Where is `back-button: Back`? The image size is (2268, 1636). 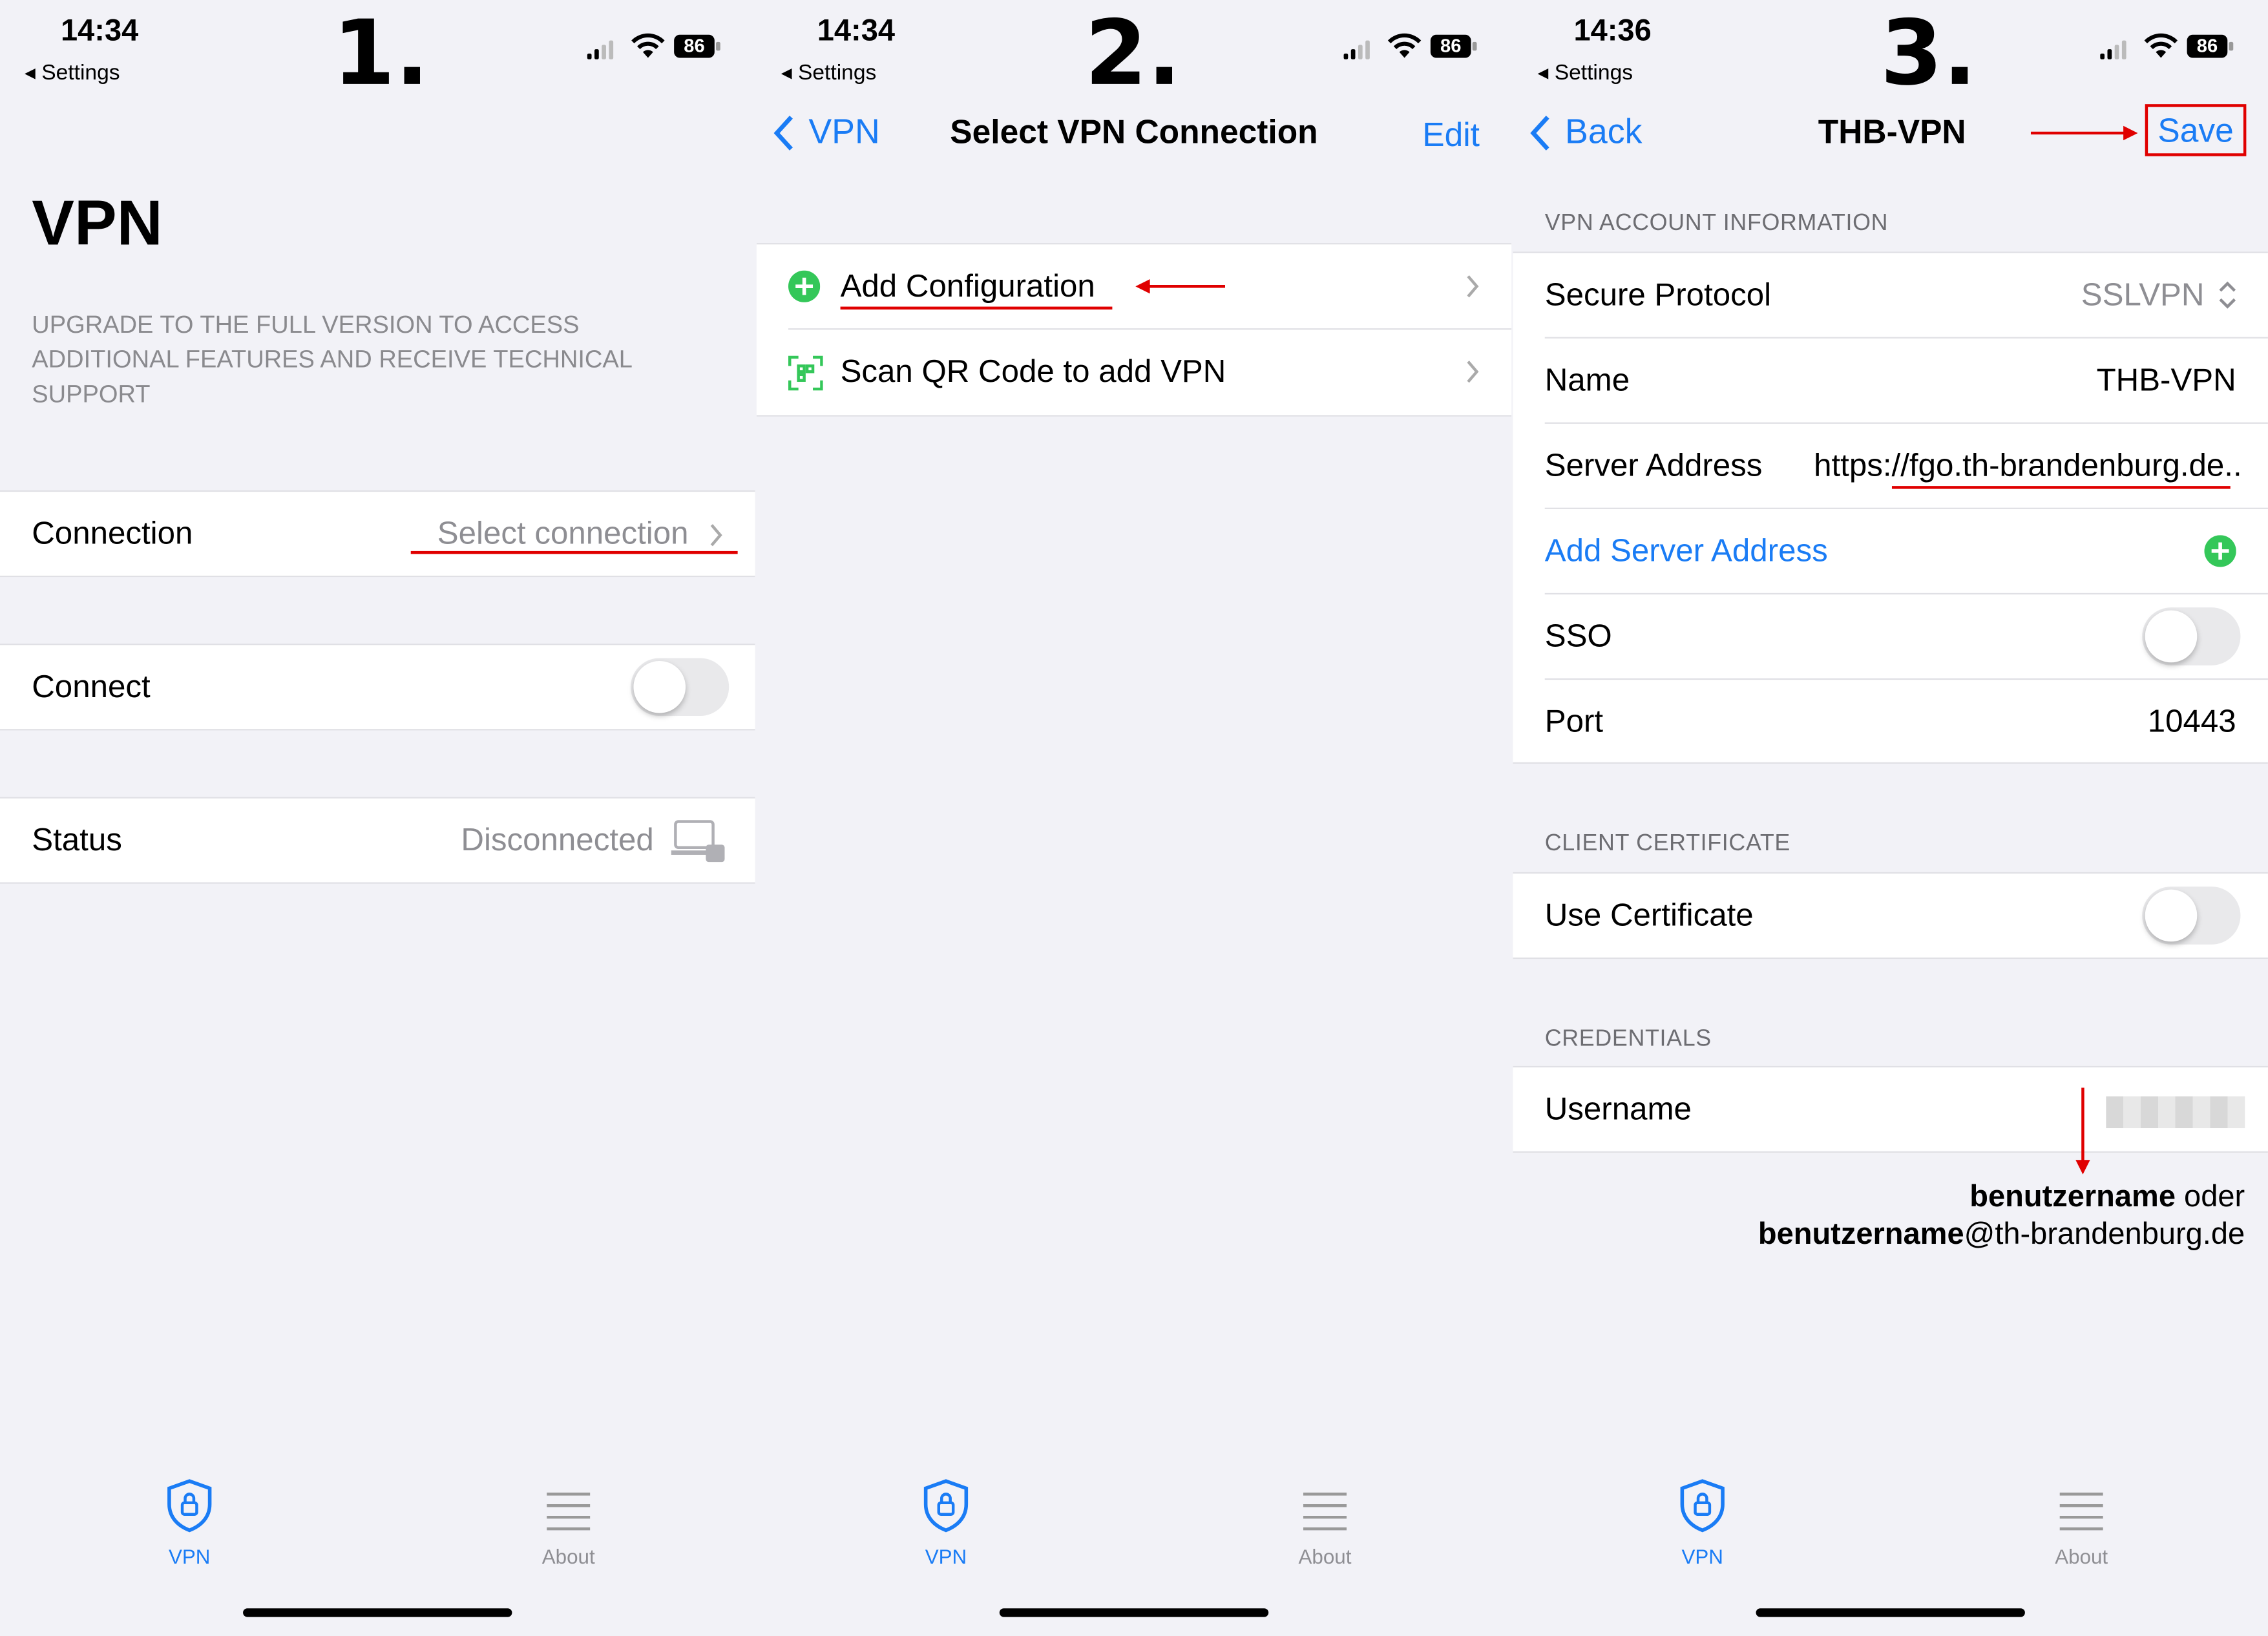
back-button: Back is located at coordinates (1587, 133).